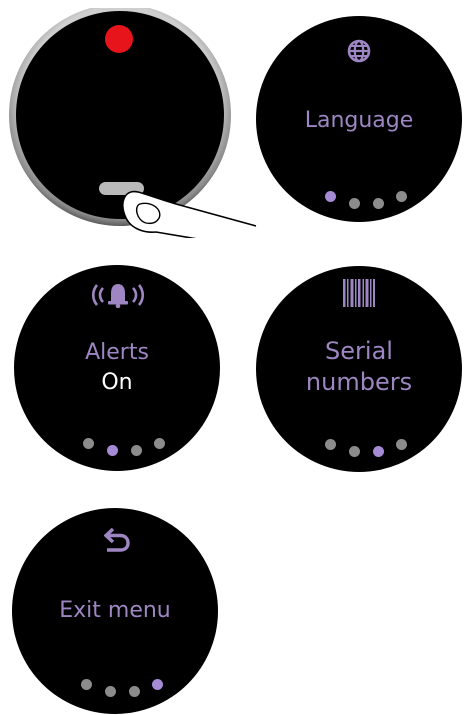 The width and height of the screenshot is (465, 715). What do you see at coordinates (359, 295) in the screenshot?
I see `barcode-icon` at bounding box center [359, 295].